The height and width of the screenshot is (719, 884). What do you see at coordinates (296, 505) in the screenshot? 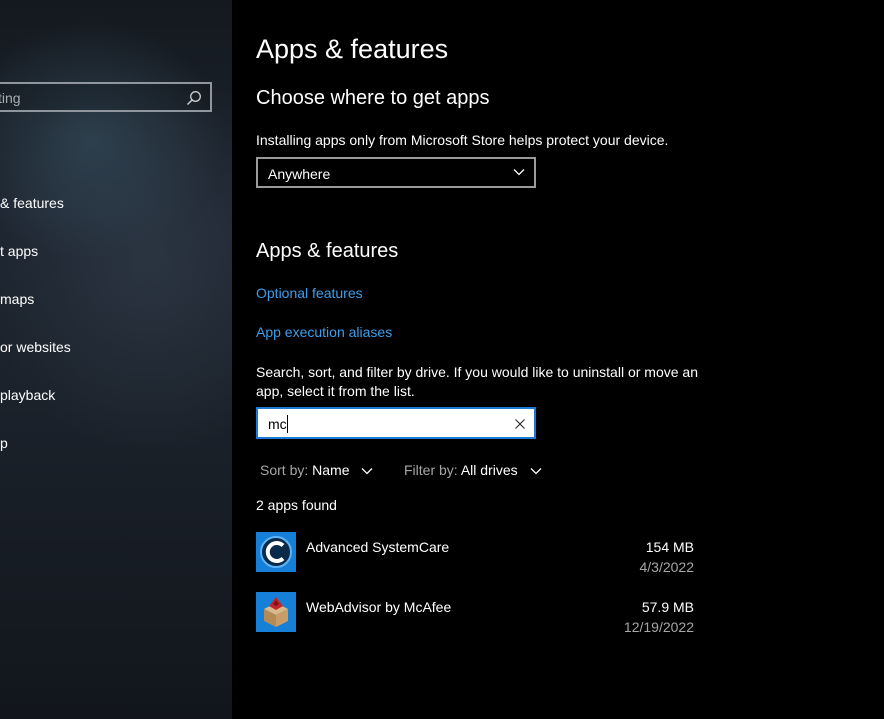
I see `apps-found-count: 2 apps found` at bounding box center [296, 505].